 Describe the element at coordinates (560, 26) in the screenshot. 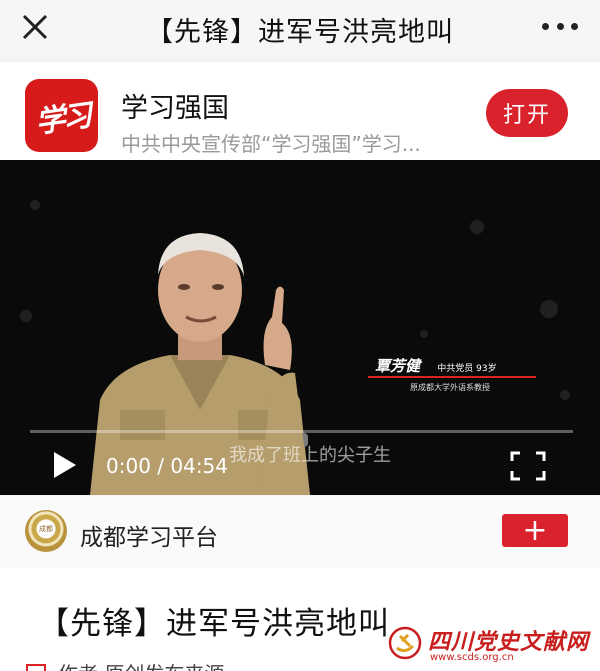

I see `more-options-icon` at that location.